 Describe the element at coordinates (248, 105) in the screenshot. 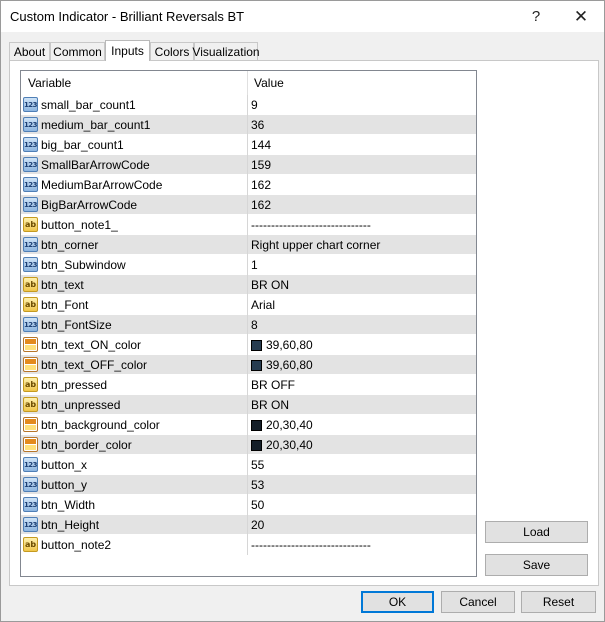

I see `table-row: 123 small_bar_count1 9` at that location.